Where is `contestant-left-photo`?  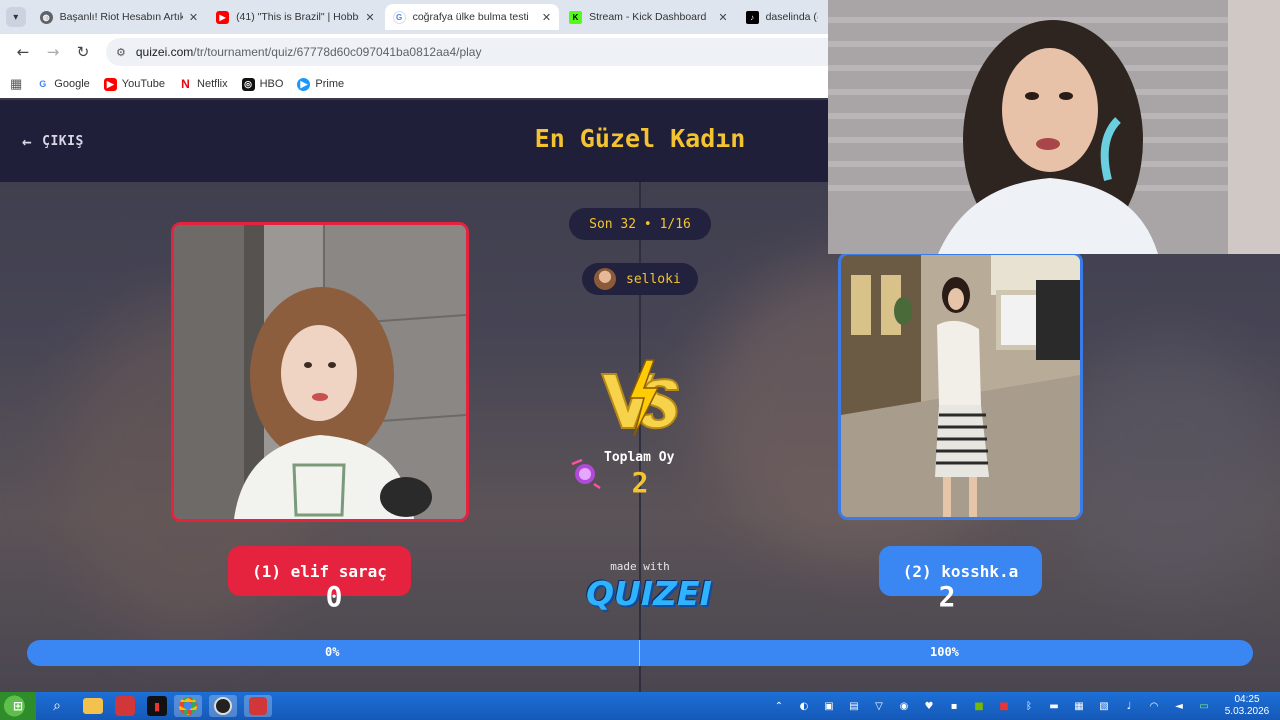
contestant-left-photo is located at coordinates (320, 372).